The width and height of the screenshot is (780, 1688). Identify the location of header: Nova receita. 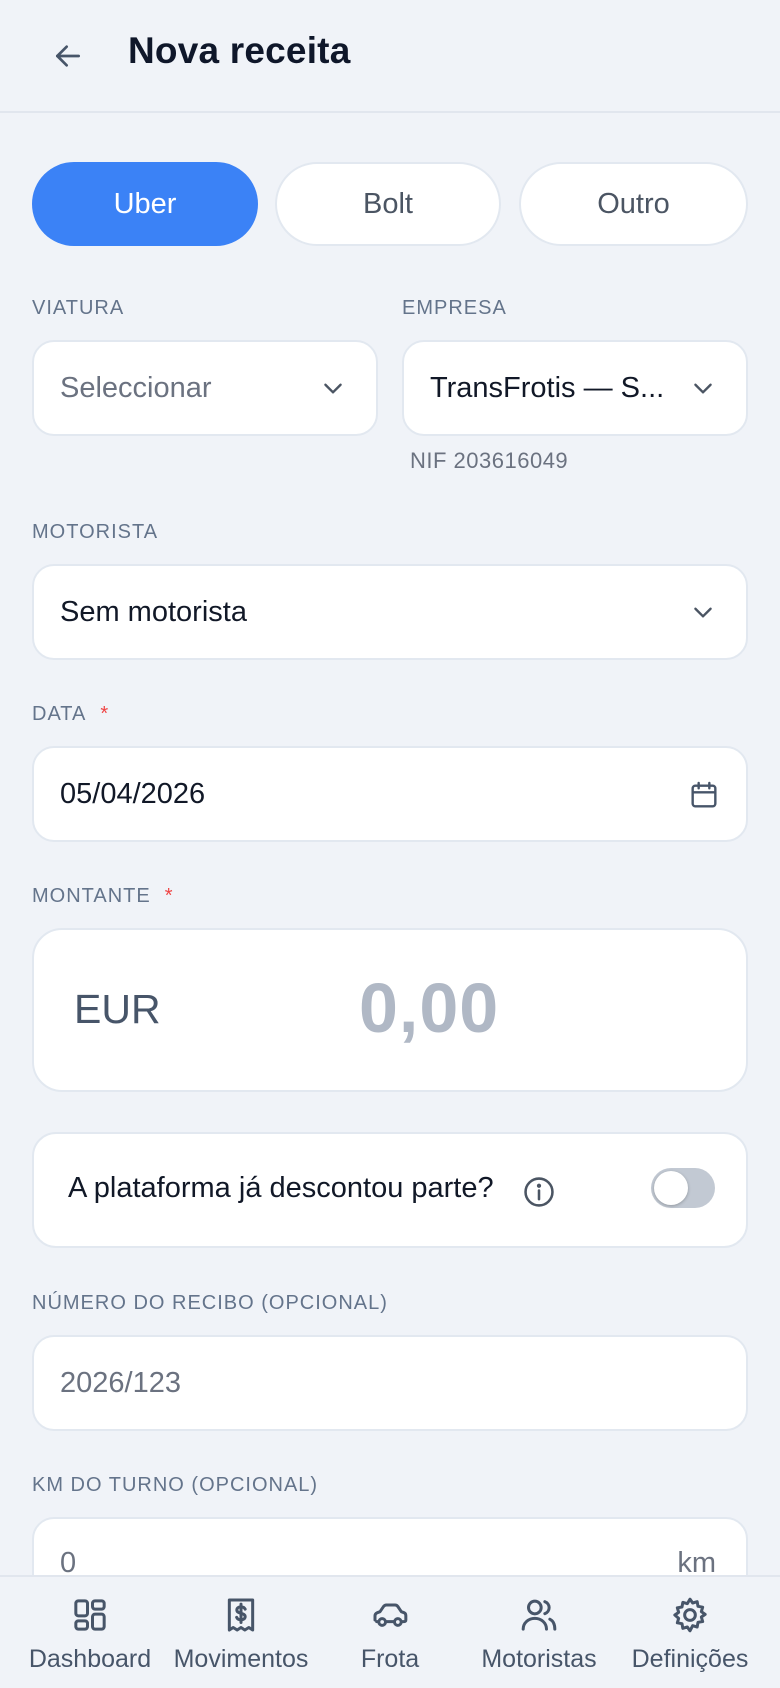
(390, 56).